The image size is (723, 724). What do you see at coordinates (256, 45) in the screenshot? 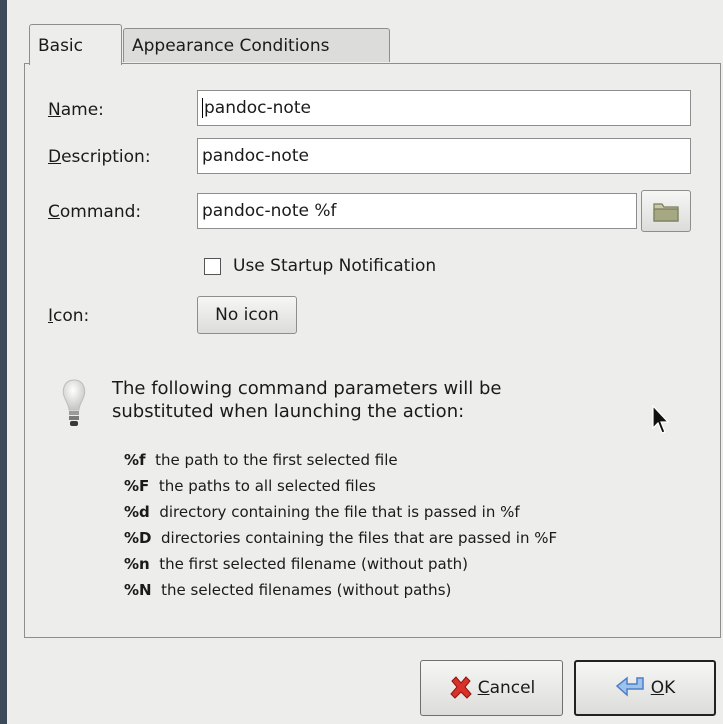
I see `tab-appearance-conditions: Appearance Conditions` at bounding box center [256, 45].